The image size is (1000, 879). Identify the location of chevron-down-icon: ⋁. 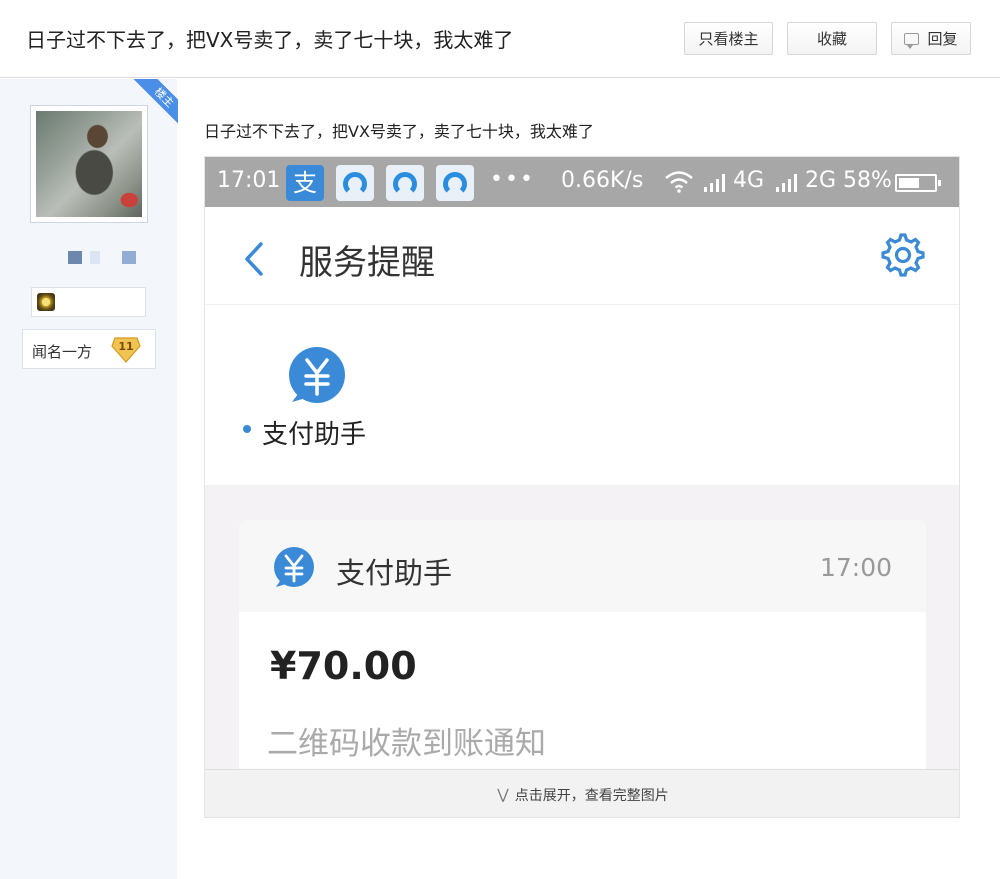
(503, 794).